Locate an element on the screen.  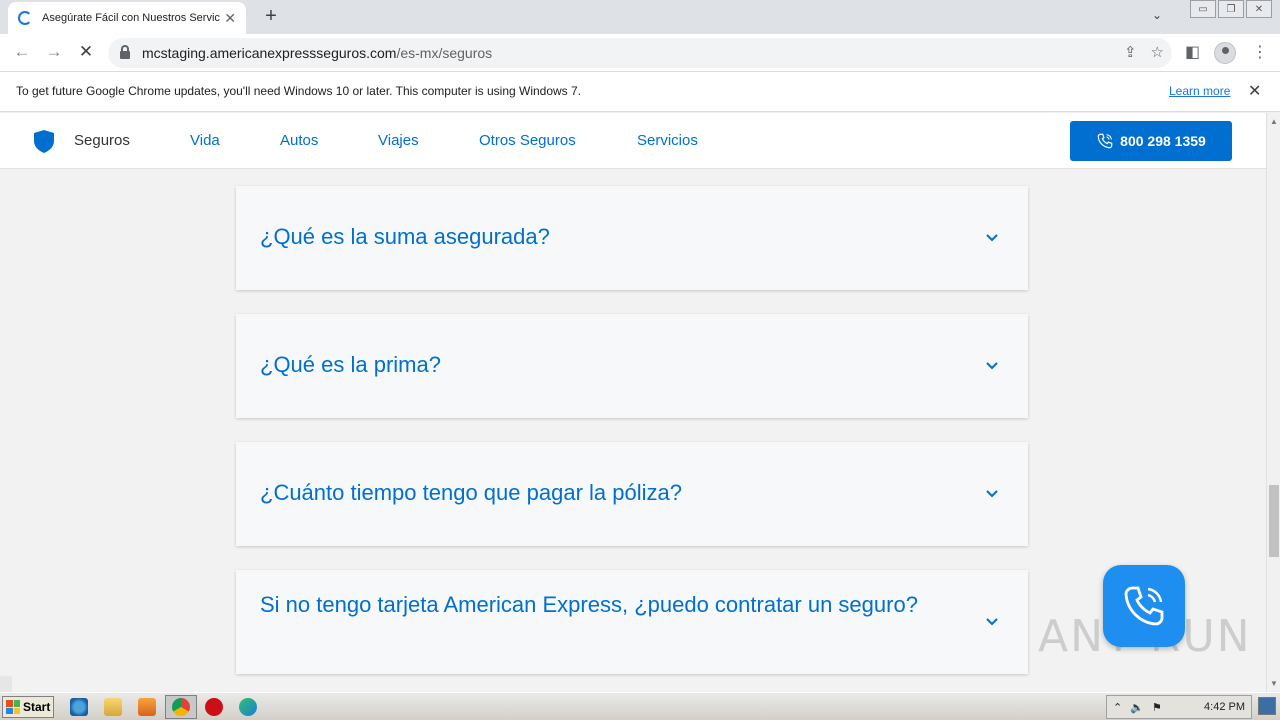
omnibox-actions: ⇪ ☆ is located at coordinates (1144, 52).